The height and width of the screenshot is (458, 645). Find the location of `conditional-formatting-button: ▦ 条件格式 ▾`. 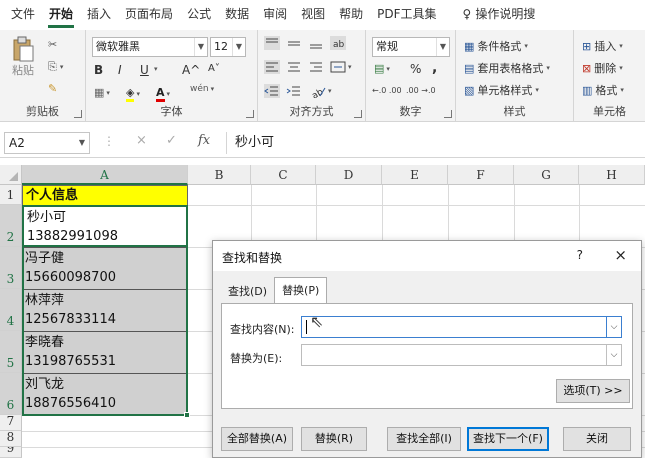

conditional-formatting-button: ▦ 条件格式 ▾ is located at coordinates (496, 46).